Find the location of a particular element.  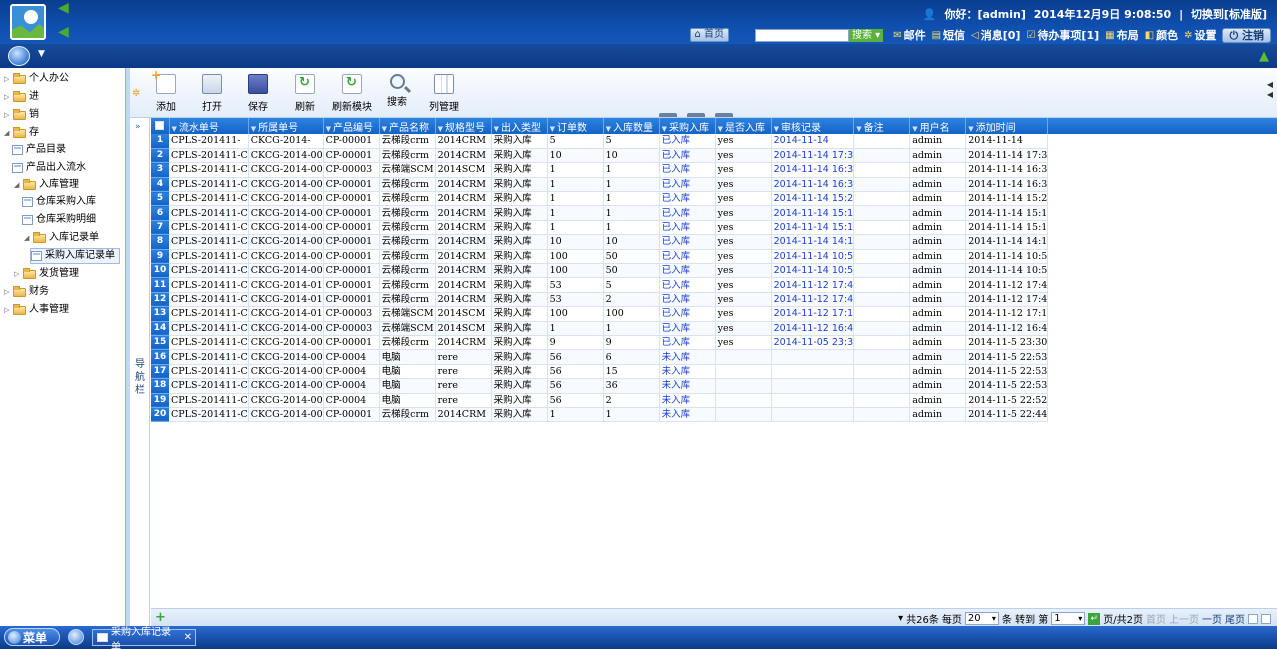

toolbar-scroll-arrows: ◀ ◀ is located at coordinates (1270, 90).